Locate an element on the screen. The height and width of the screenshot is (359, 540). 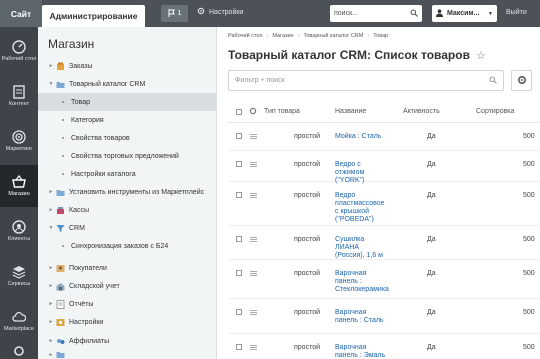
content-icon is located at coordinates (19, 92).